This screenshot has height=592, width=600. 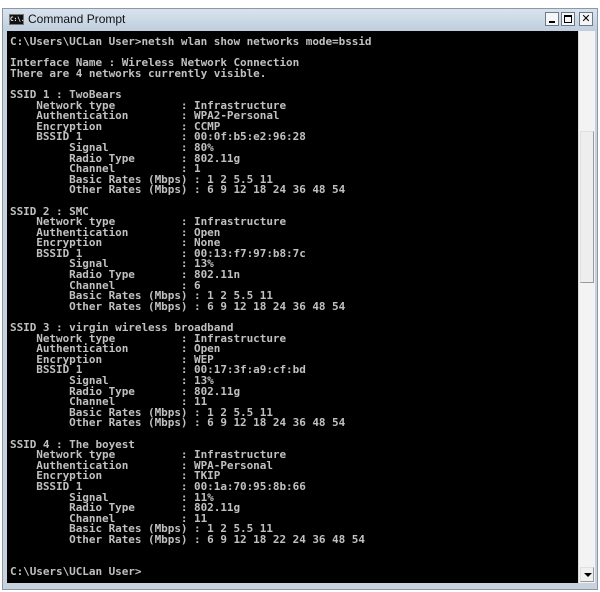 I want to click on maximize-button, so click(x=568, y=19).